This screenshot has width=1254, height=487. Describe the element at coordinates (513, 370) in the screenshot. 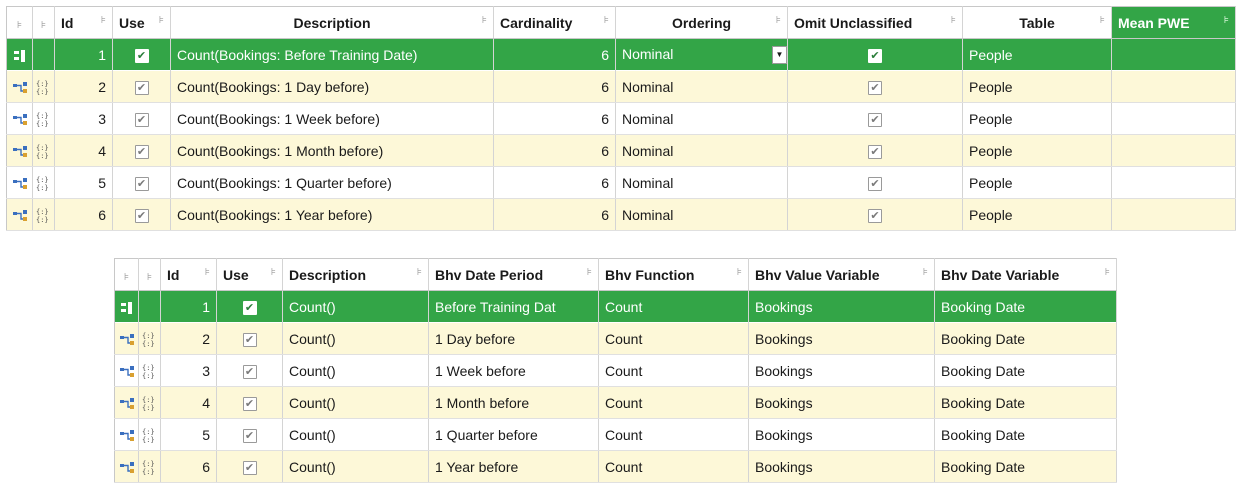

I see `cell-bhv-date-period: 1 Week before` at that location.